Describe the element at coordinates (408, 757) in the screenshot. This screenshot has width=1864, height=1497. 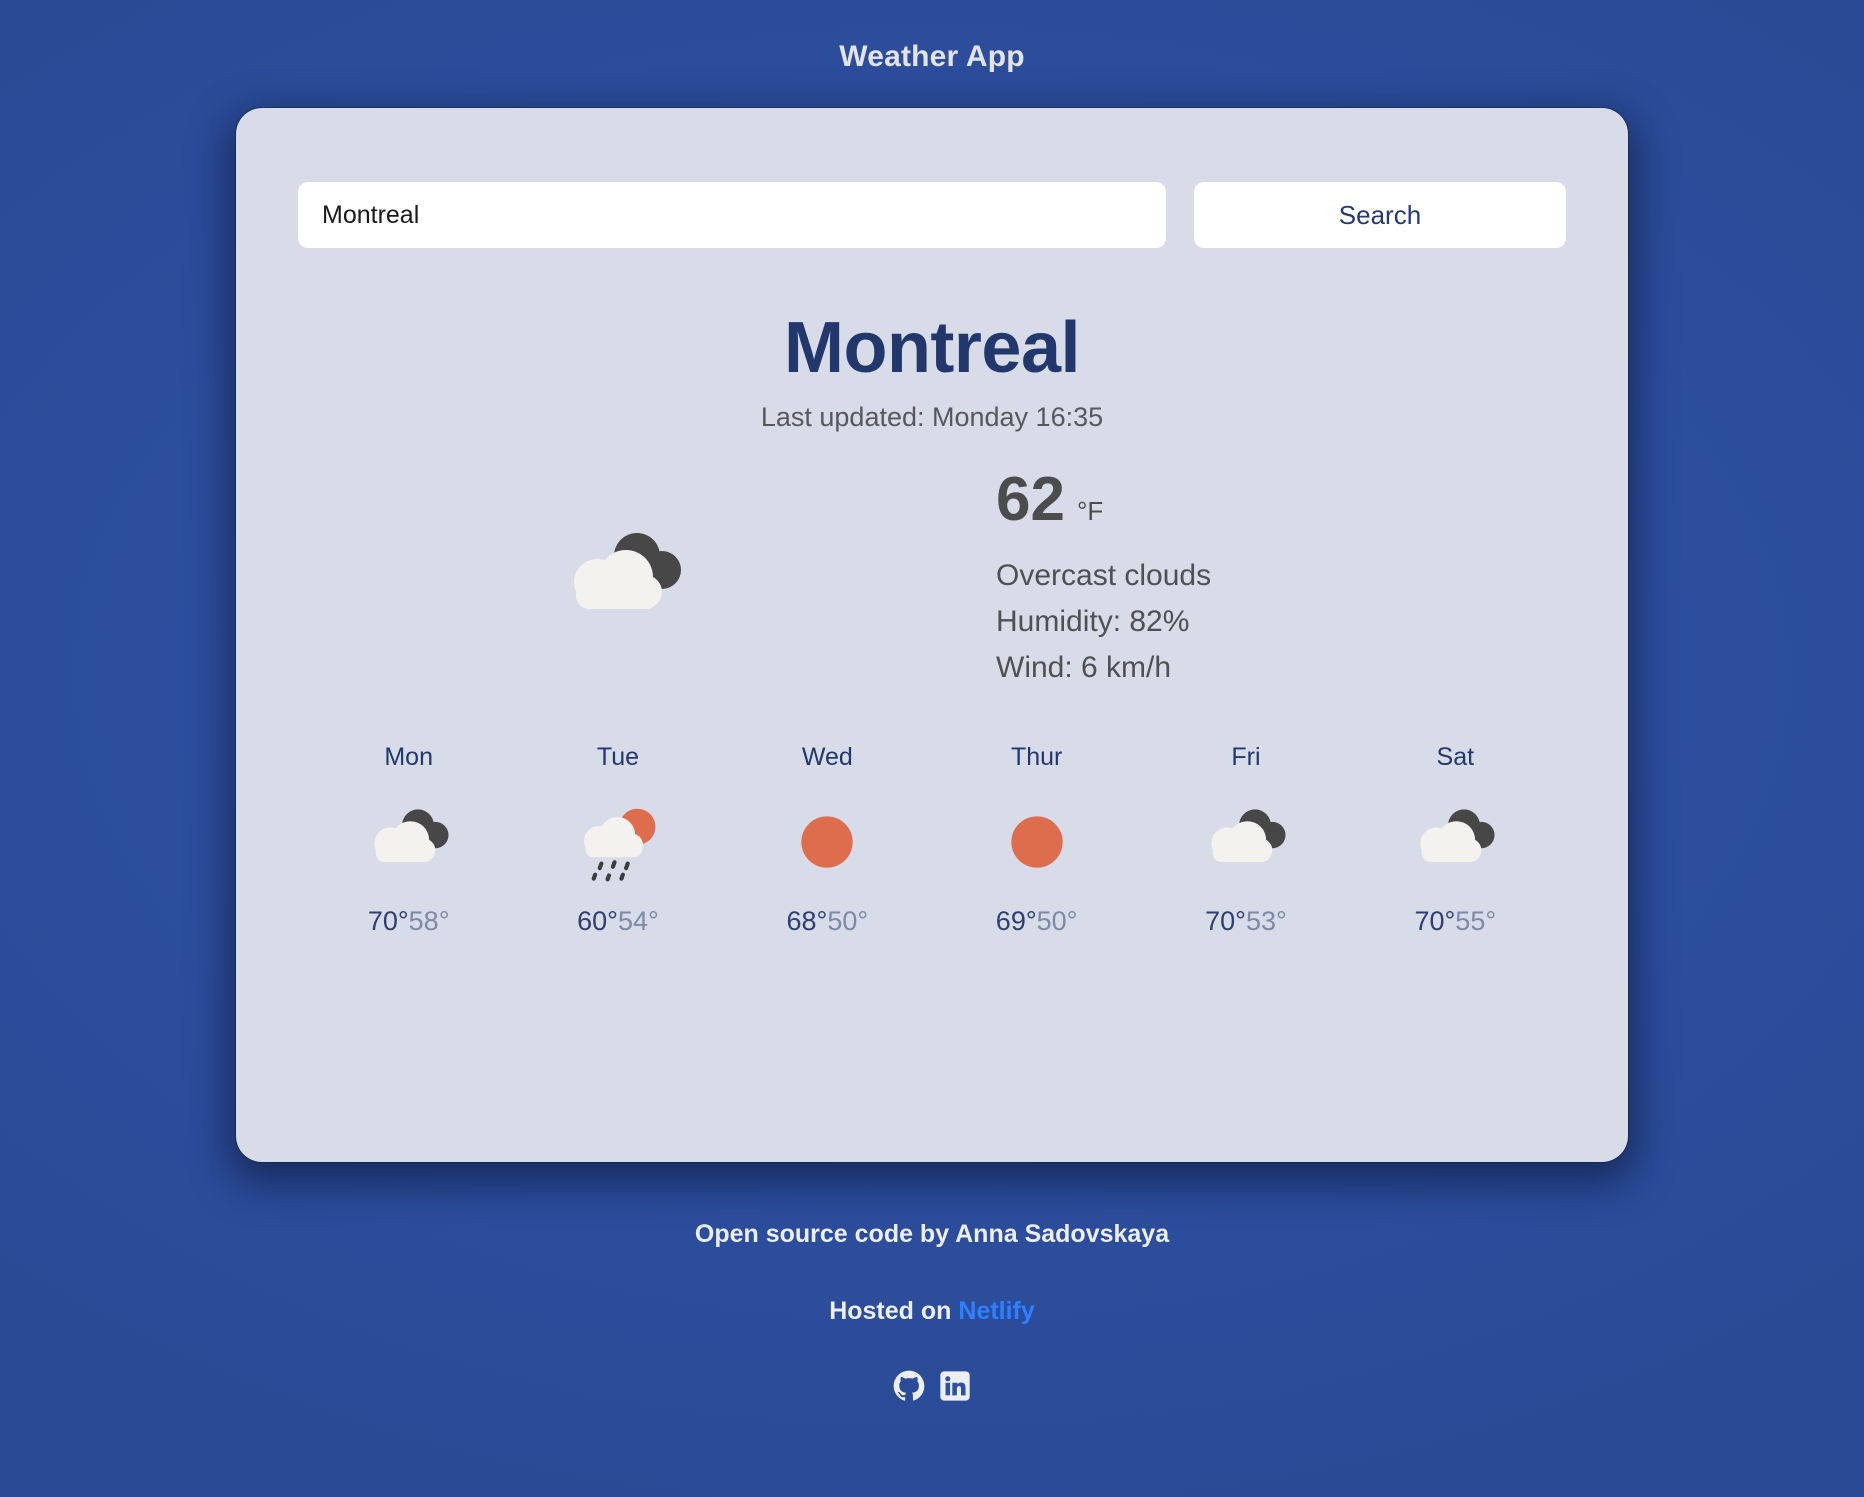
I see `forecast-day-name: Mon` at that location.